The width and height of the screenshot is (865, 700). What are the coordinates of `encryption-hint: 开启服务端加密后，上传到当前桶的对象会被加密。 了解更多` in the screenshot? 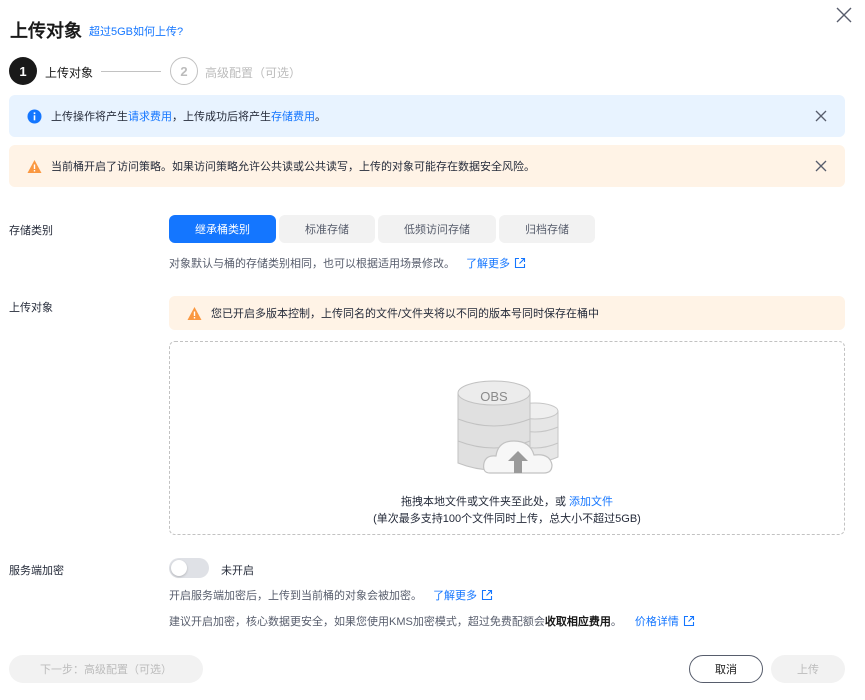 It's located at (331, 595).